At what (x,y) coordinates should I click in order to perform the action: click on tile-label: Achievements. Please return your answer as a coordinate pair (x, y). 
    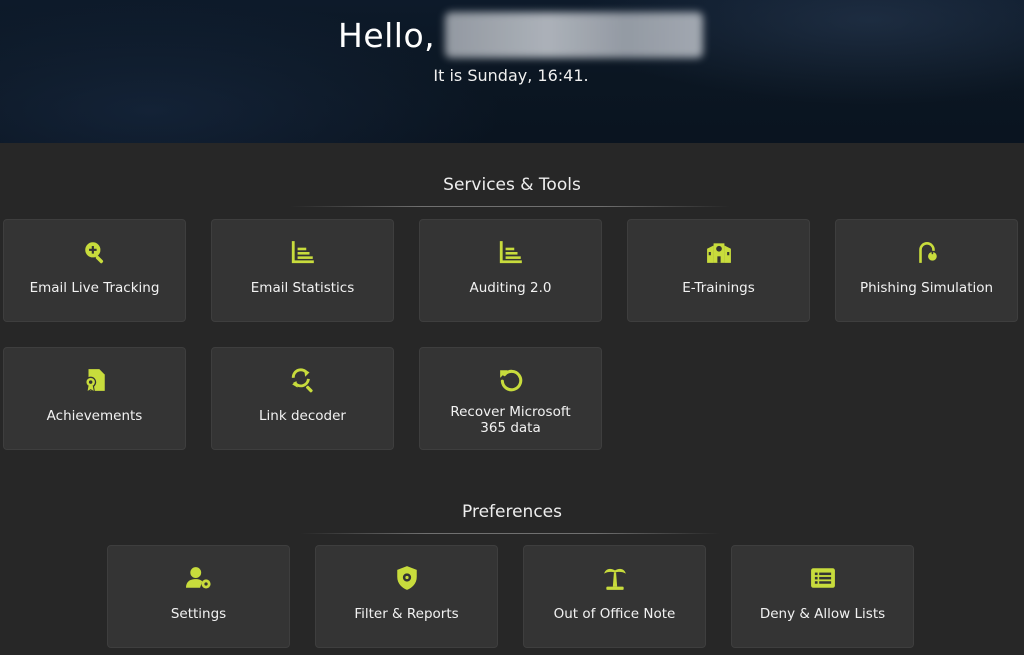
    Looking at the image, I should click on (94, 416).